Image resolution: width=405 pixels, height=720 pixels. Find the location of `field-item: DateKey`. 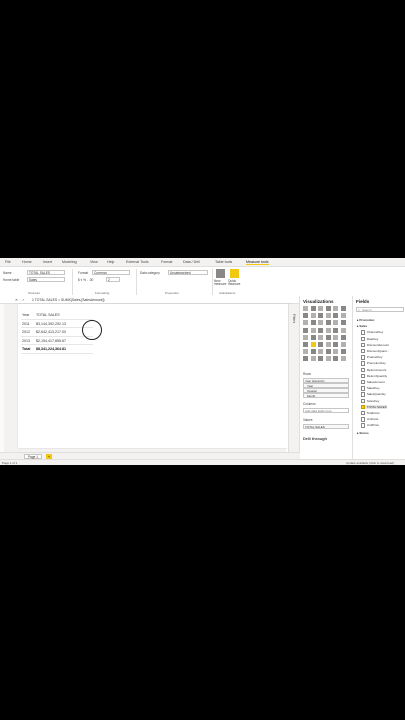

field-item: DateKey is located at coordinates (369, 338).